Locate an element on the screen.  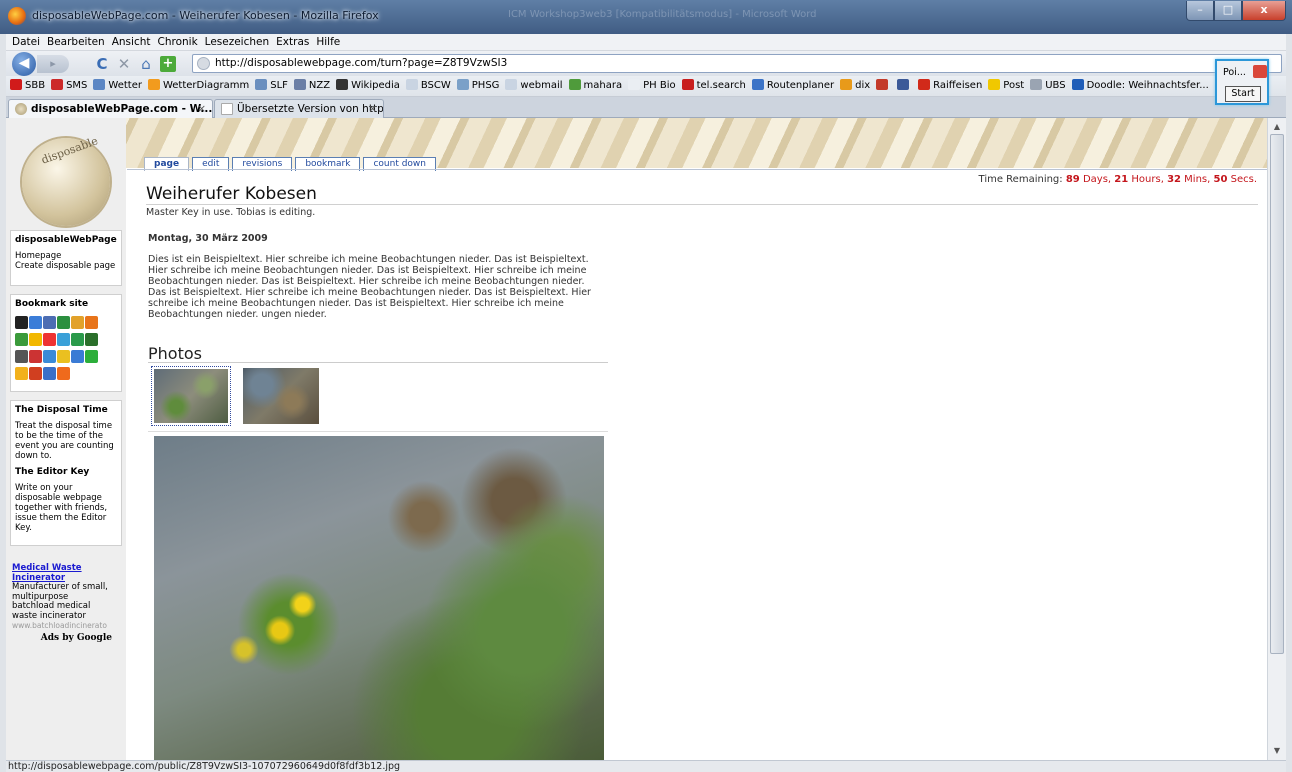
bookmark-item: SLF is located at coordinates (271, 86).